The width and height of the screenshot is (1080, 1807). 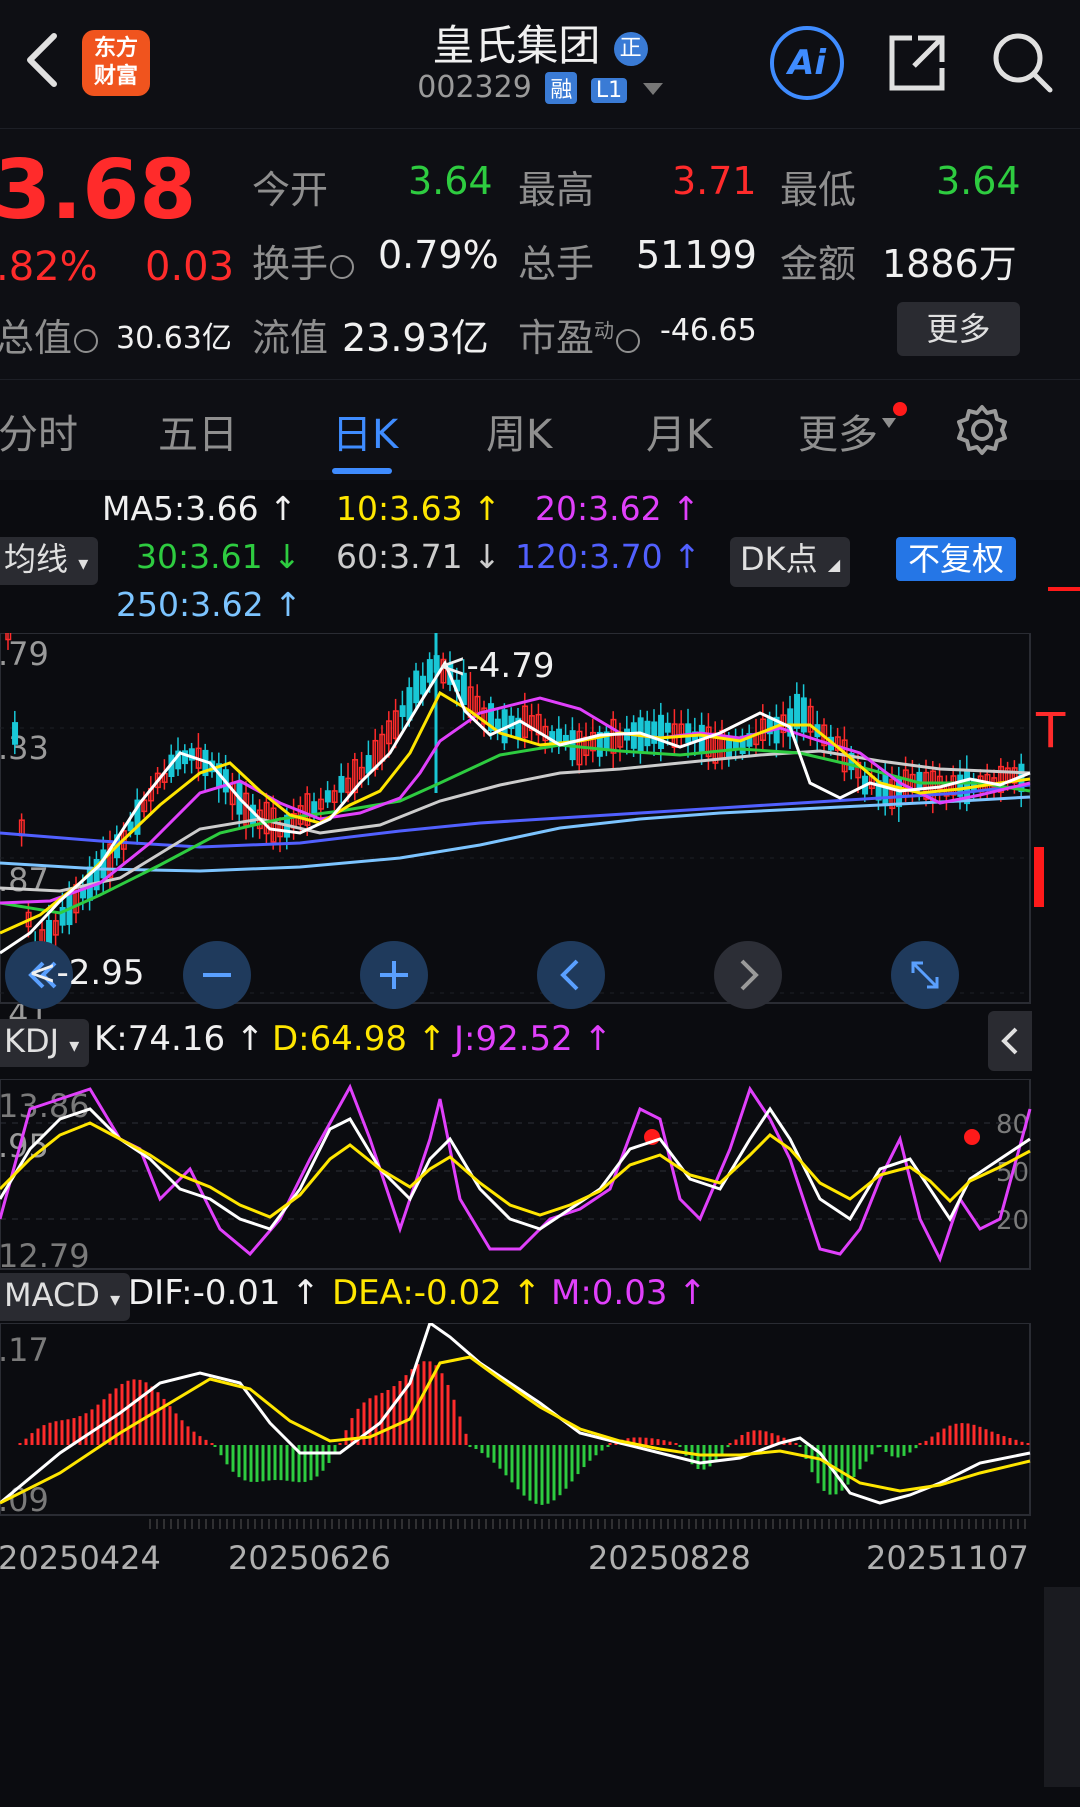 What do you see at coordinates (790, 562) in the screenshot?
I see `dk-point-button: DK点 ◢` at bounding box center [790, 562].